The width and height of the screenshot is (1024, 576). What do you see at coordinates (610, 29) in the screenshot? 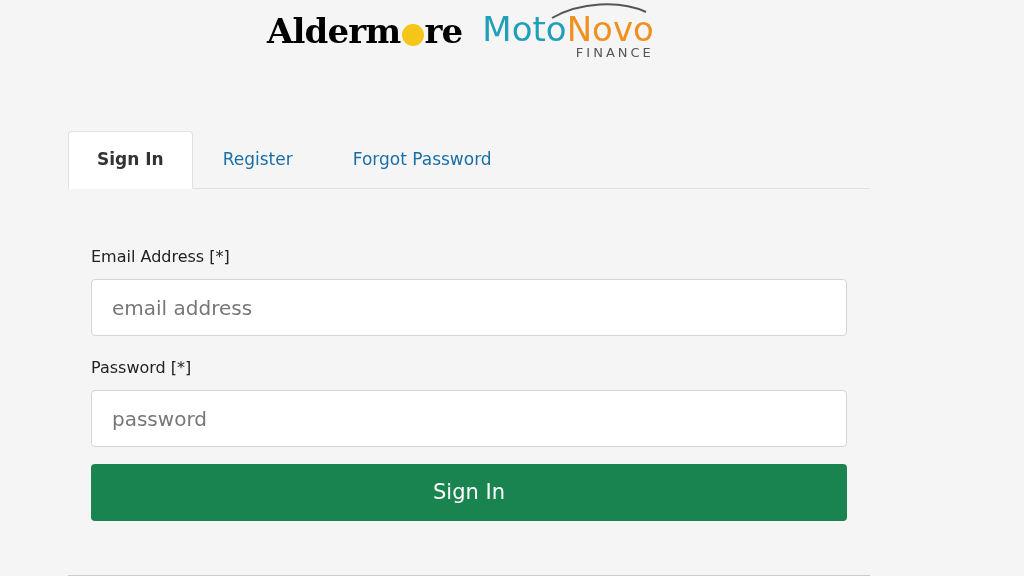
I see `motonovo-logo-text: Novo` at bounding box center [610, 29].